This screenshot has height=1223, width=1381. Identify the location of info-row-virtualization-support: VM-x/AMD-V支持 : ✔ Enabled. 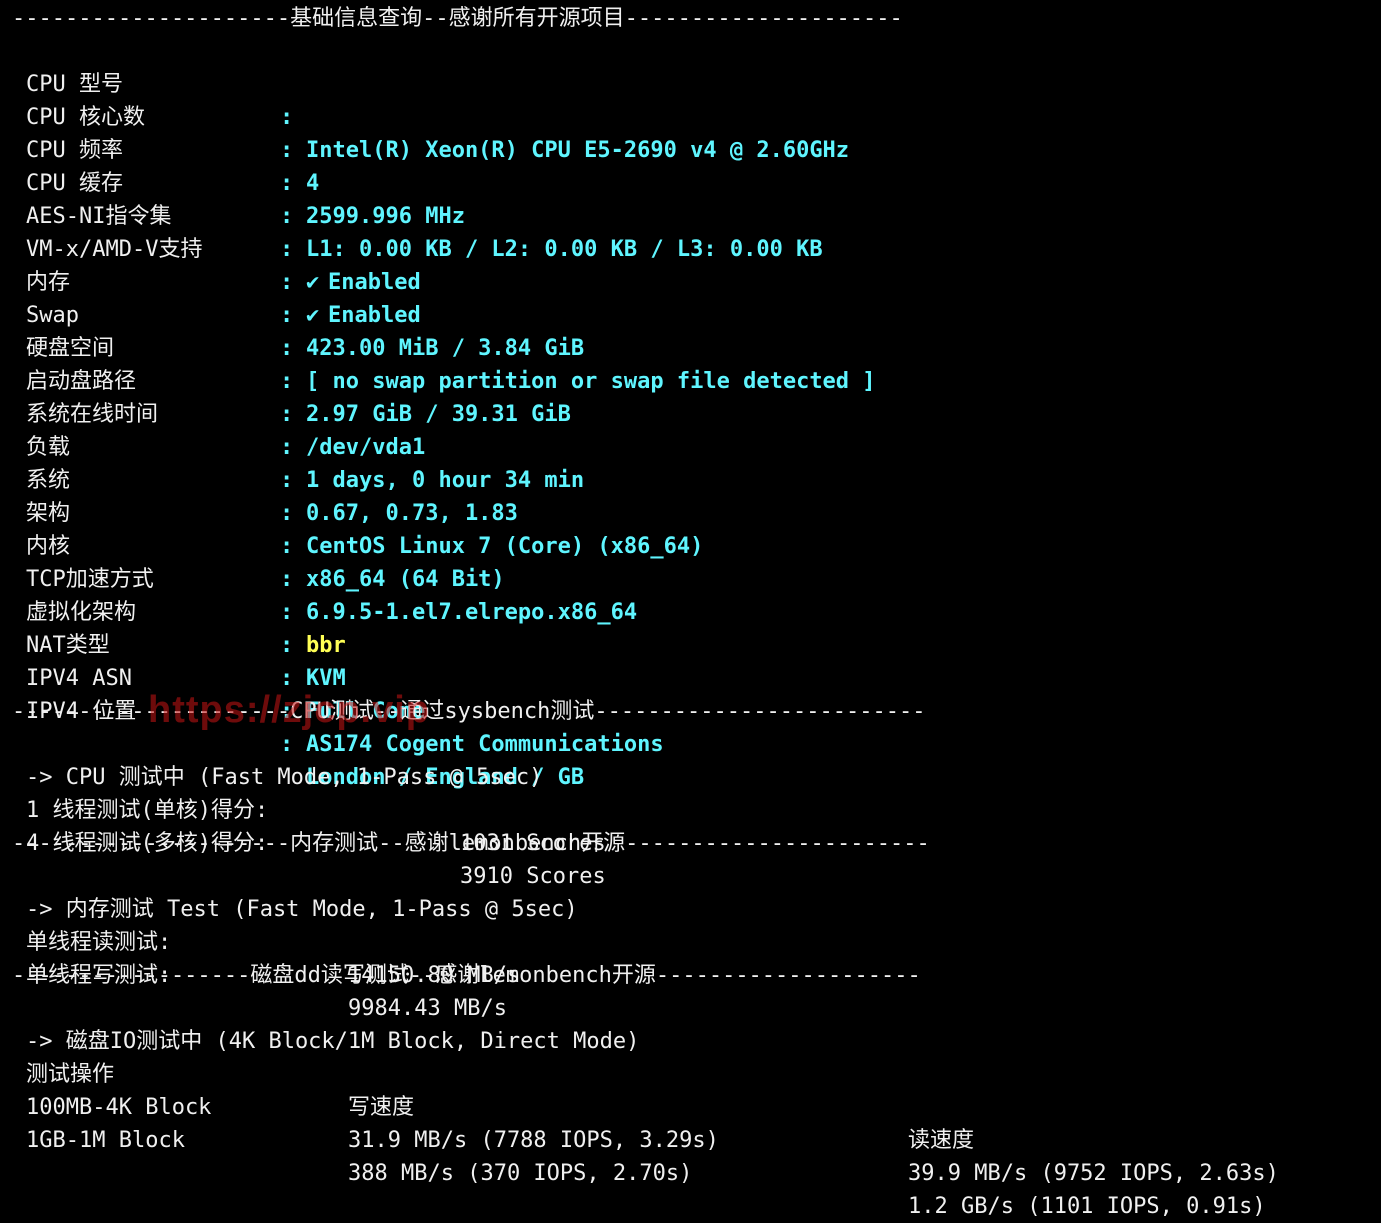
(690, 264).